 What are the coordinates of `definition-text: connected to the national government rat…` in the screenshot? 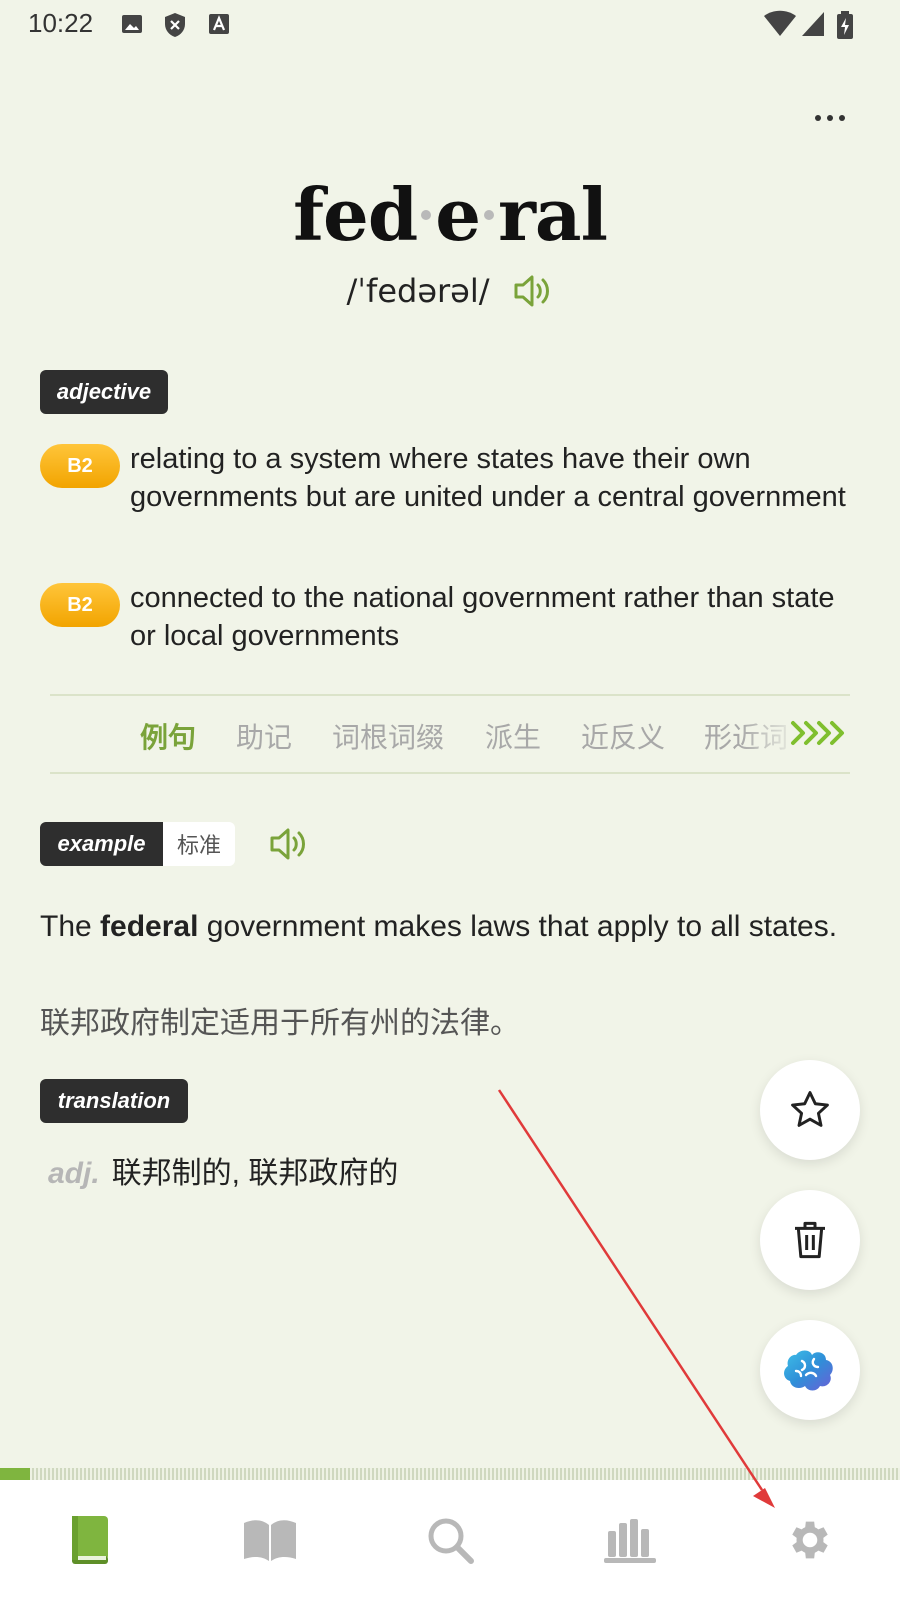 It's located at (482, 617).